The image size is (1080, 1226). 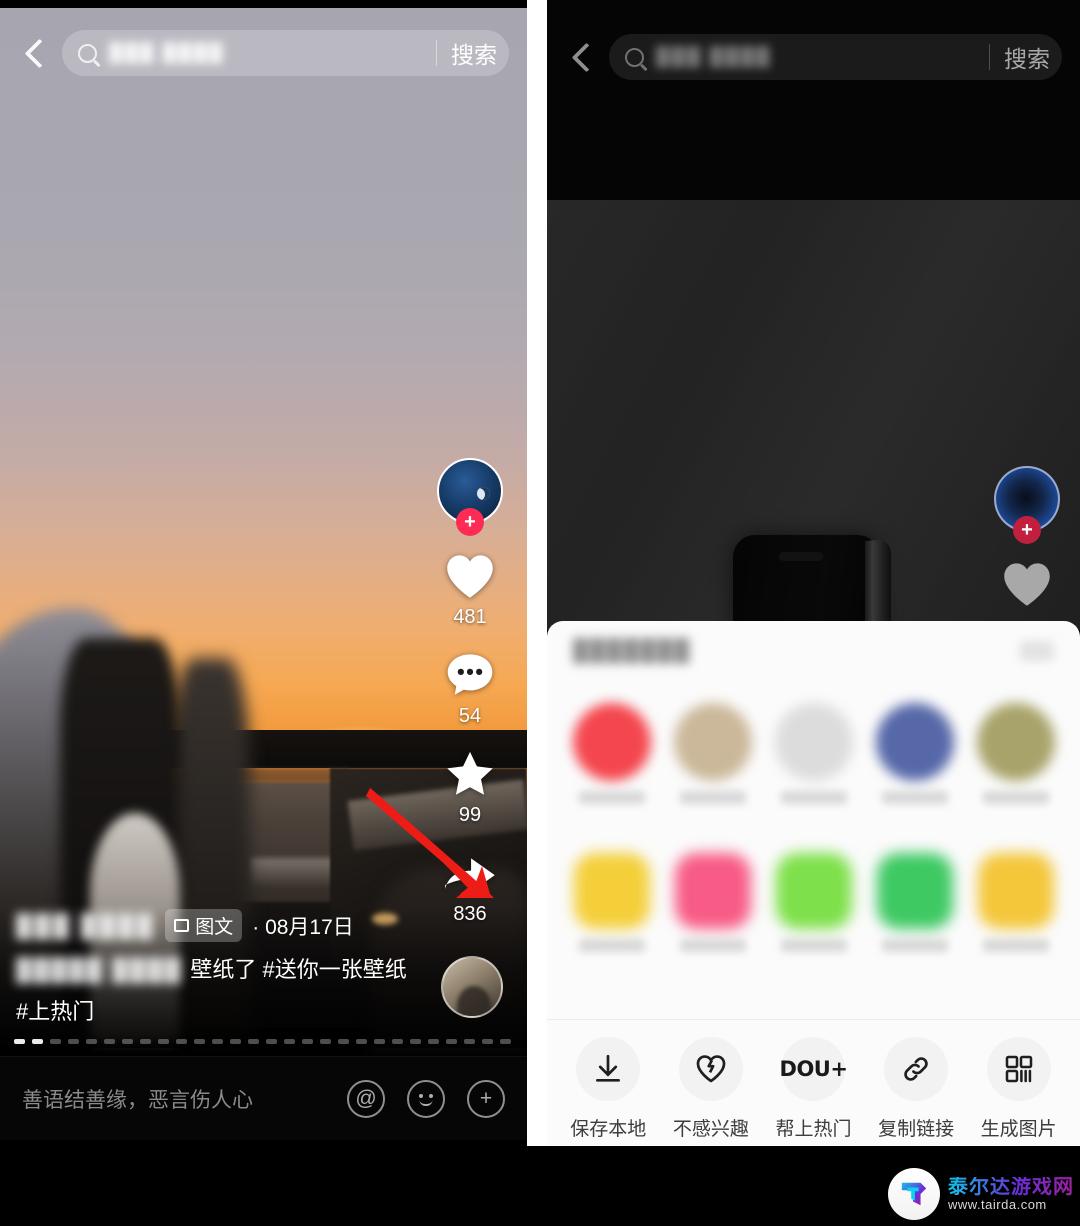 I want to click on action-not-interested: 不感兴趣, so click(x=711, y=1089).